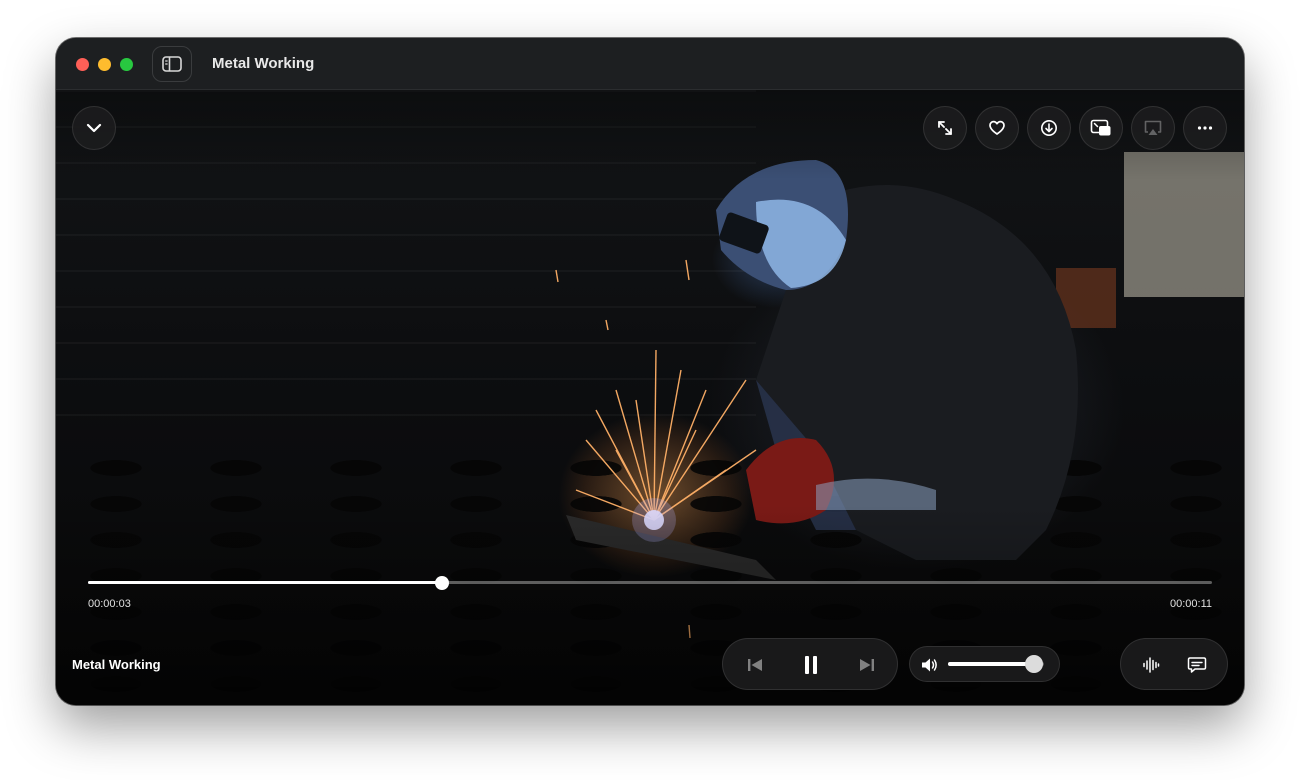 The image size is (1300, 780). Describe the element at coordinates (1034, 664) in the screenshot. I see `volume-knob` at that location.